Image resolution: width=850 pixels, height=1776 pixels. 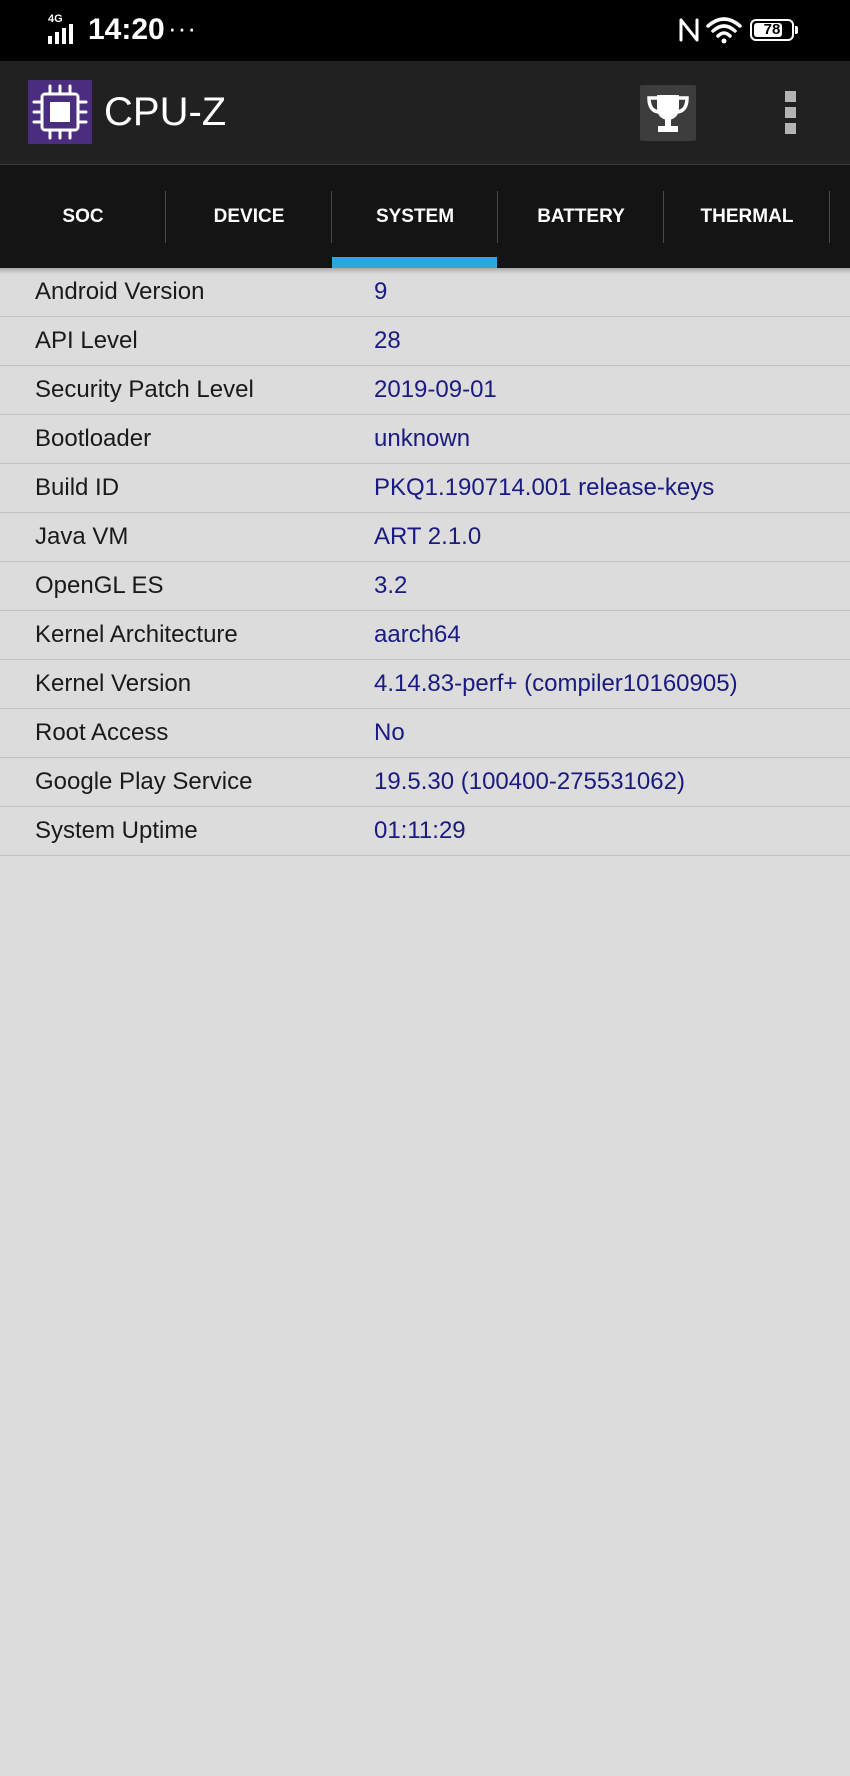 I want to click on wifi-icon, so click(x=724, y=30).